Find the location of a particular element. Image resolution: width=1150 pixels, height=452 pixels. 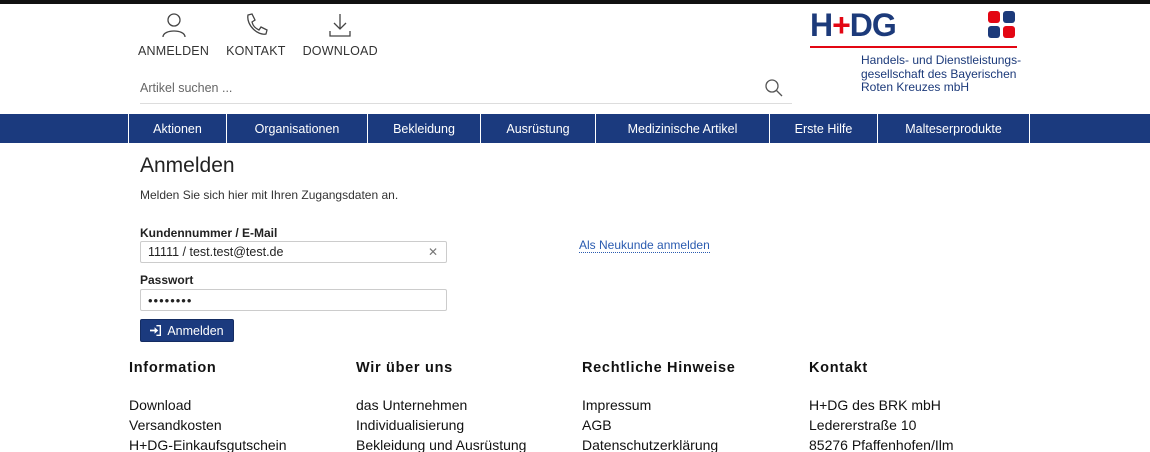

search-input is located at coordinates (440, 88).